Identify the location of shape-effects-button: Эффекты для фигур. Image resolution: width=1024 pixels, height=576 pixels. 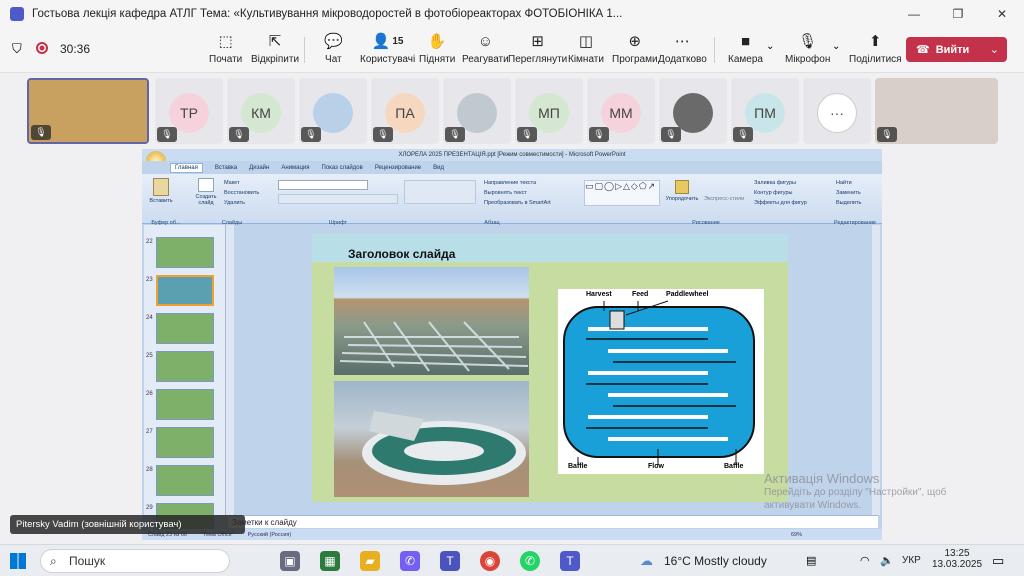
(780, 203).